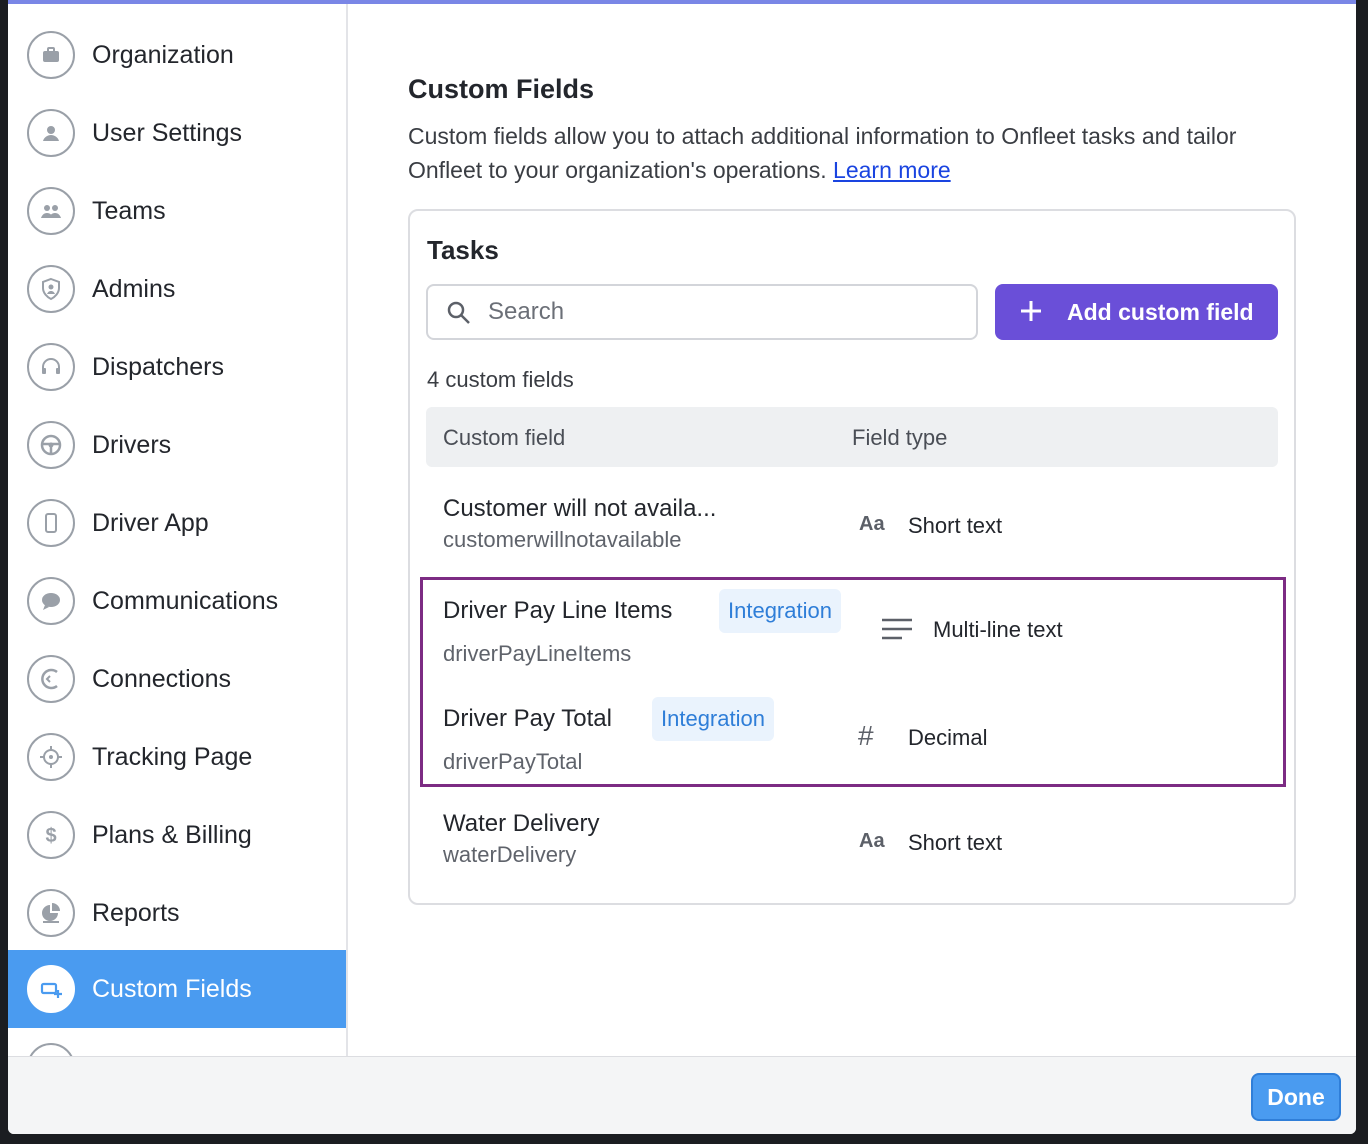 Image resolution: width=1368 pixels, height=1144 pixels. I want to click on add-button-label: Add custom field, so click(1160, 312).